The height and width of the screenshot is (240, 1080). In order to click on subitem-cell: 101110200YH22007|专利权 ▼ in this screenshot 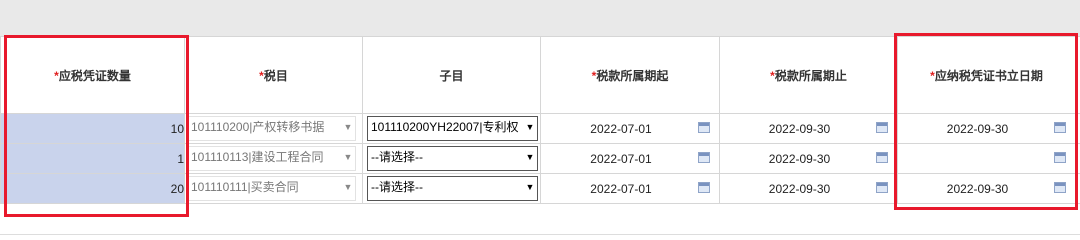, I will do `click(451, 128)`.